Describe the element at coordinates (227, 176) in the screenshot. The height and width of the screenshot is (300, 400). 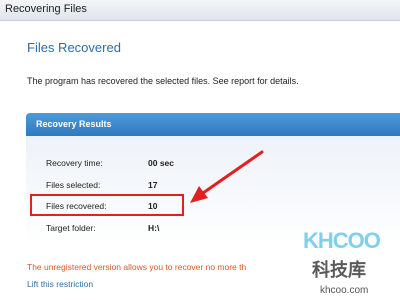
I see `pointer-arrow-icon` at that location.